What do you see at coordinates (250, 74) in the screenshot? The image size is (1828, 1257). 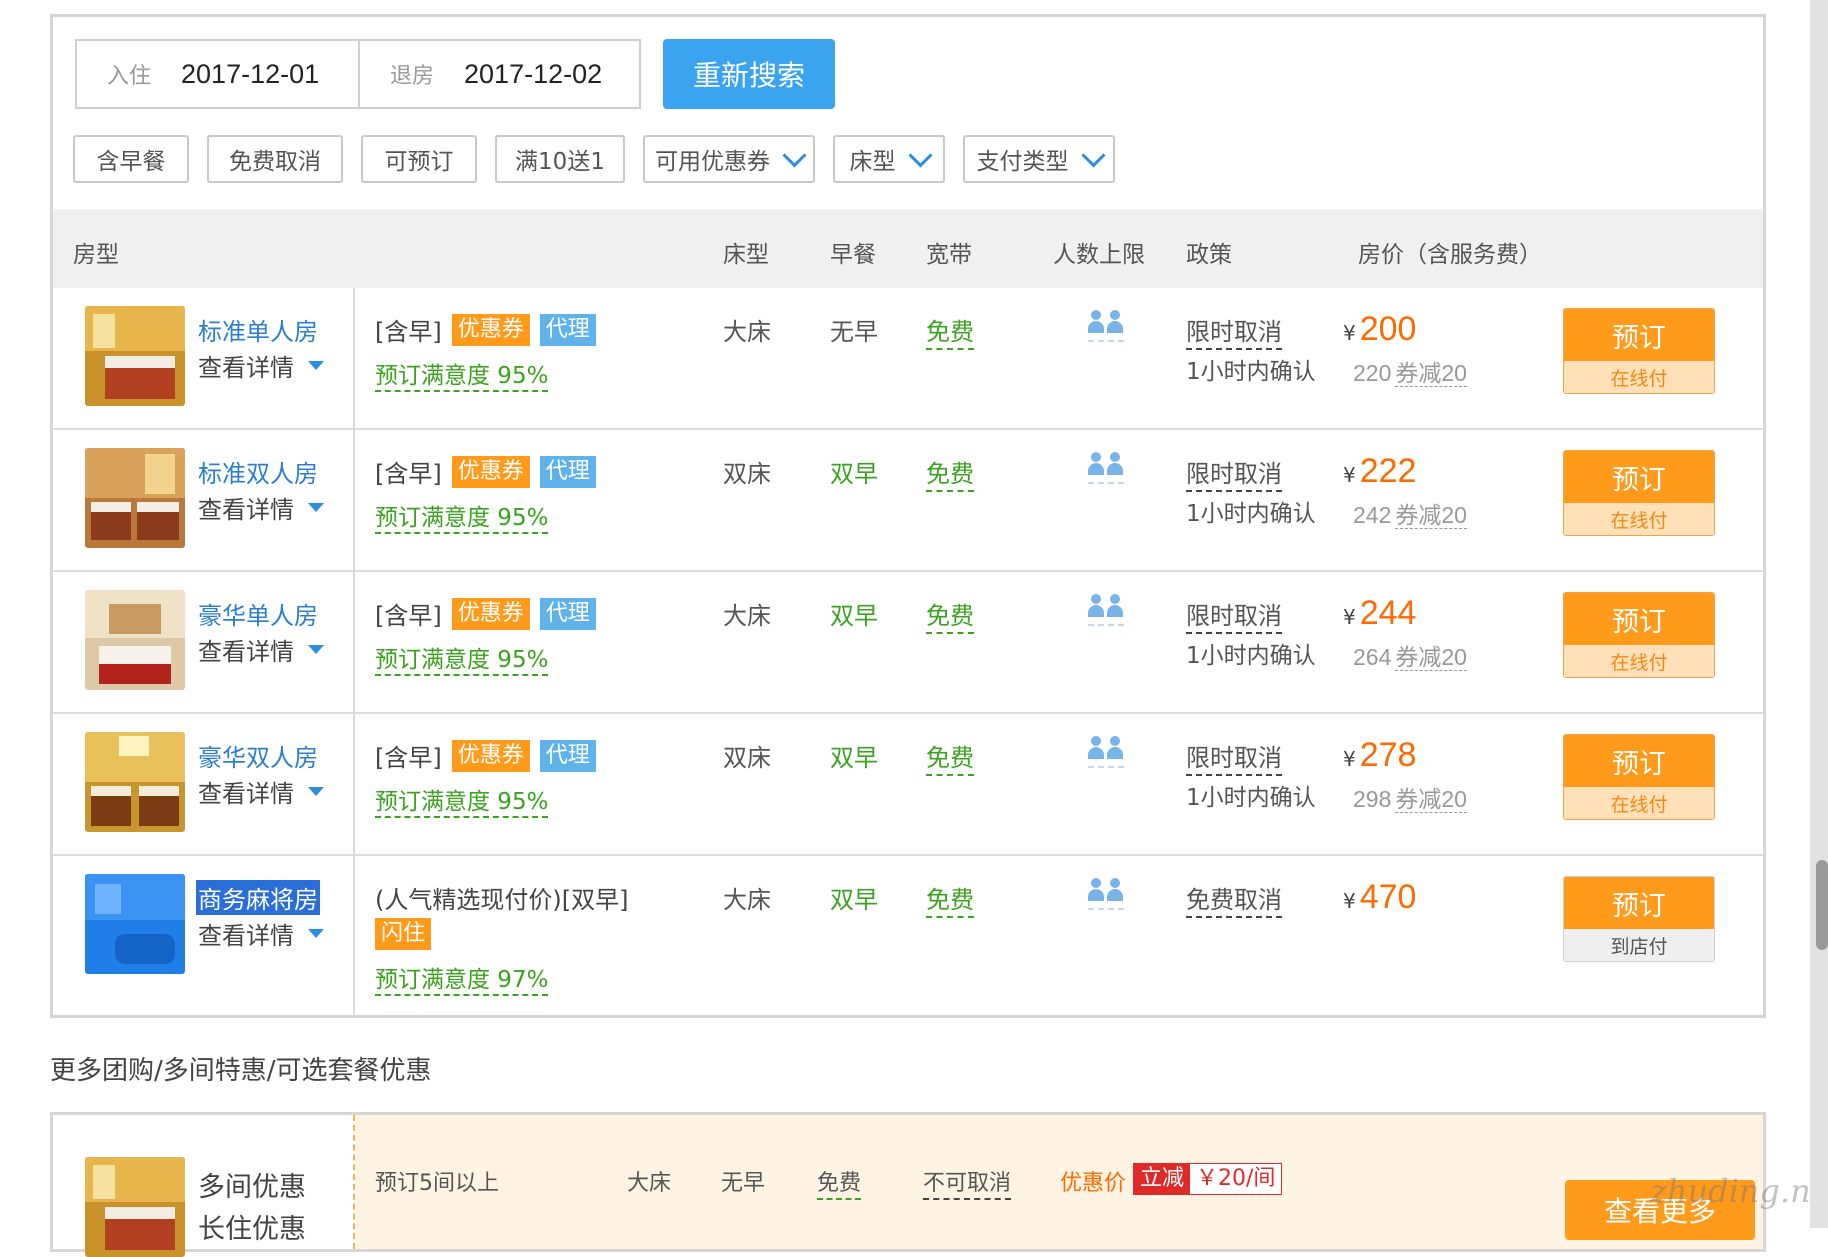 I see `checkin-date: 2017-12-01` at bounding box center [250, 74].